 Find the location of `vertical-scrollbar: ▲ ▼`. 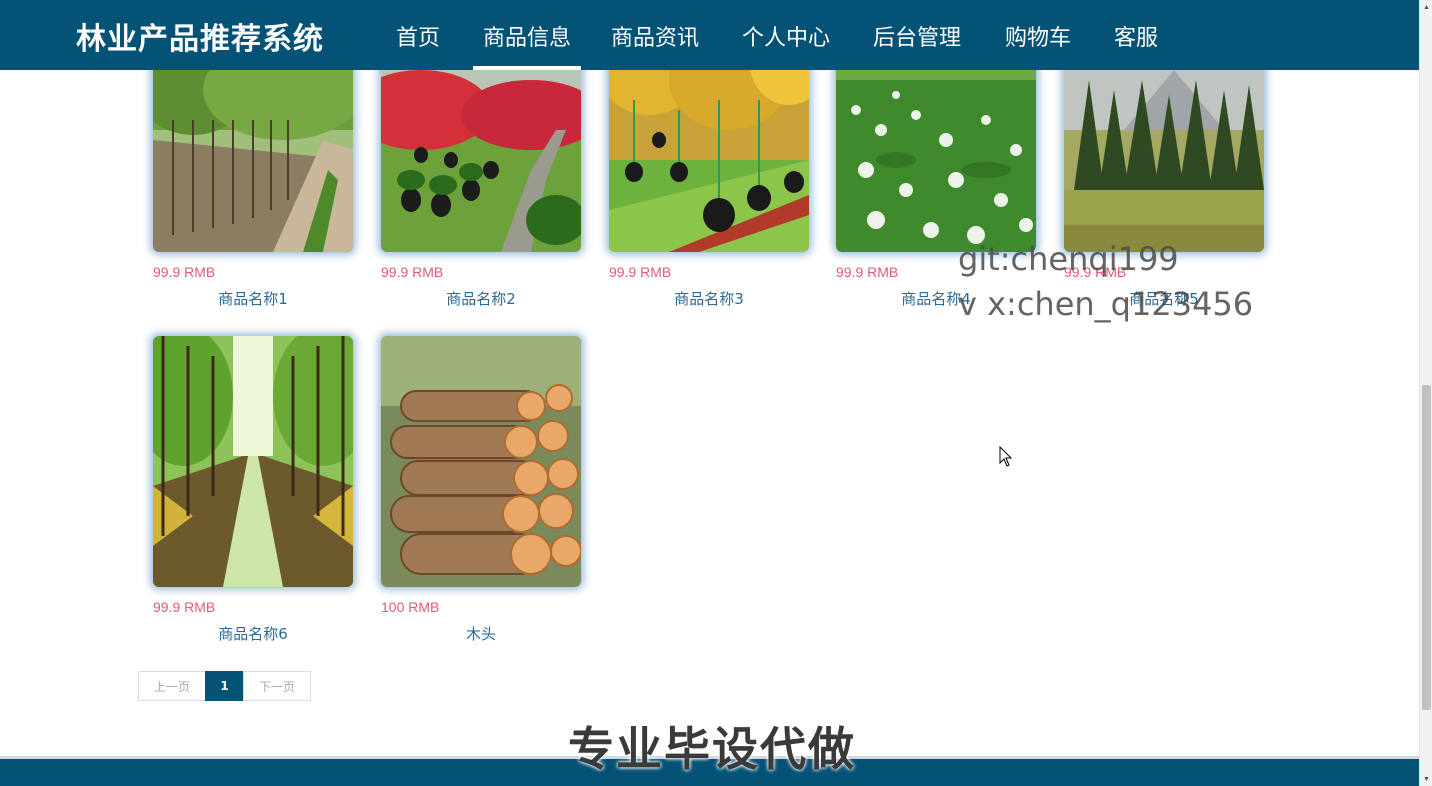

vertical-scrollbar: ▲ ▼ is located at coordinates (1425, 393).